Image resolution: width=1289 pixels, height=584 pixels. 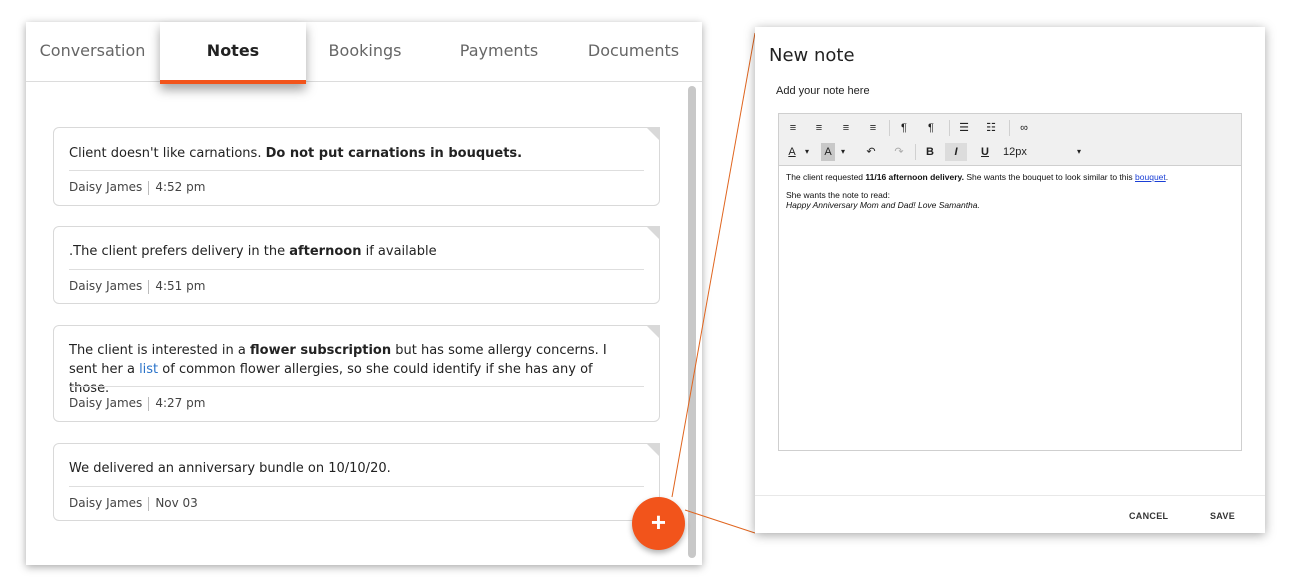 I want to click on note-meta: Daisy James 4:52 pm, so click(x=137, y=187).